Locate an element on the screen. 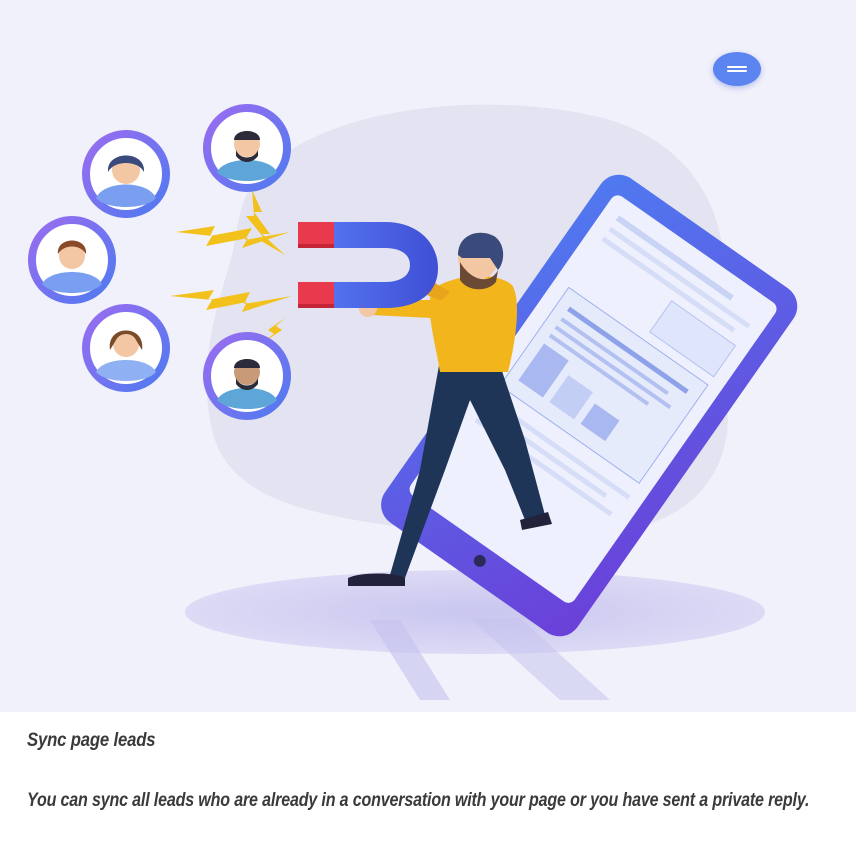 The image size is (856, 856). hamburger-menu-icon is located at coordinates (737, 67).